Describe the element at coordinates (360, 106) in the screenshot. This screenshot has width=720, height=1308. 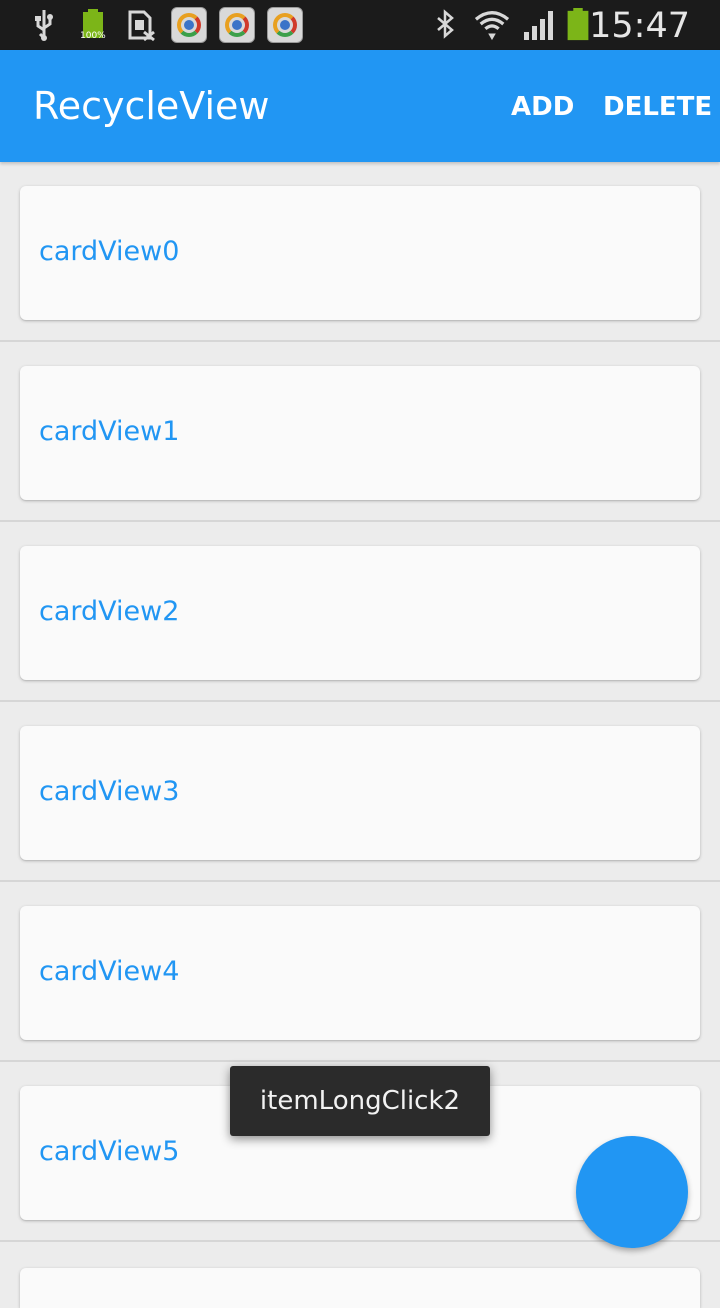
I see `app-bar: RecycleView ADD DELETE` at that location.